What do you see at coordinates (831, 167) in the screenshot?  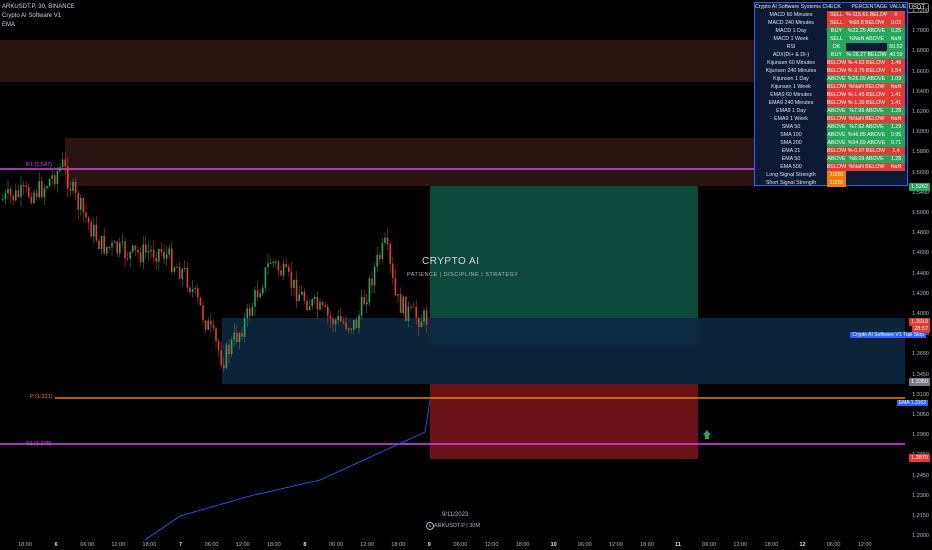 I see `table-row: EMA 500 BELOW %NaN BELOW NaN` at bounding box center [831, 167].